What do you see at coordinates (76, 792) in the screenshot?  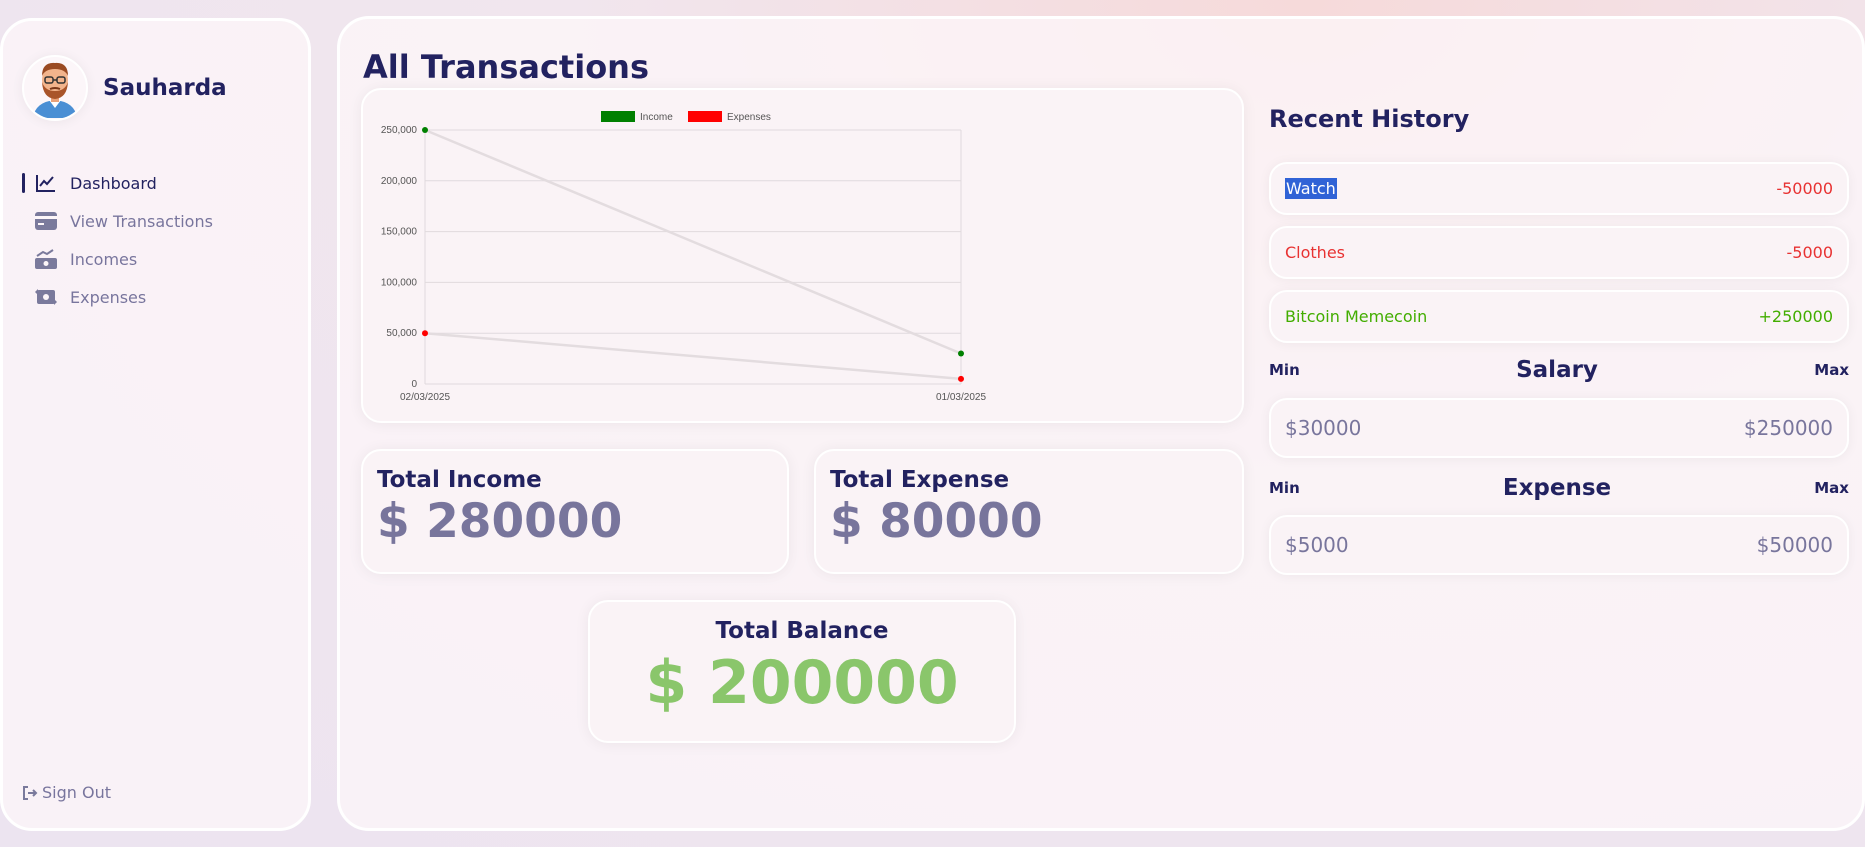 I see `sign-out-label: Sign Out` at bounding box center [76, 792].